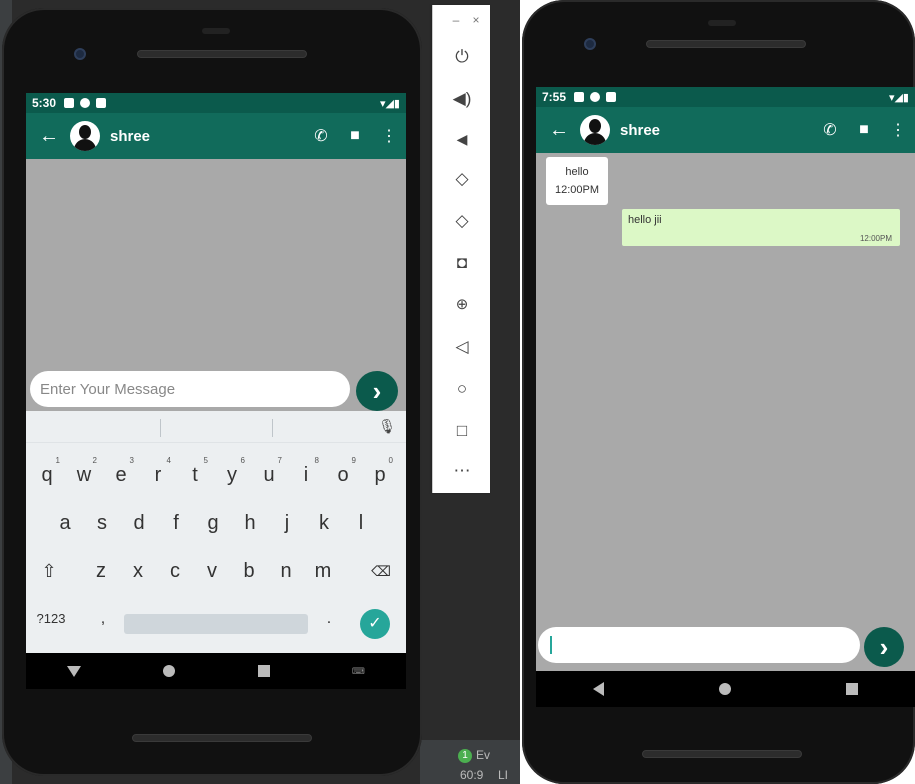 The width and height of the screenshot is (915, 784). What do you see at coordinates (577, 181) in the screenshot?
I see `incoming-message-bubble: hello 12:00PM` at bounding box center [577, 181].